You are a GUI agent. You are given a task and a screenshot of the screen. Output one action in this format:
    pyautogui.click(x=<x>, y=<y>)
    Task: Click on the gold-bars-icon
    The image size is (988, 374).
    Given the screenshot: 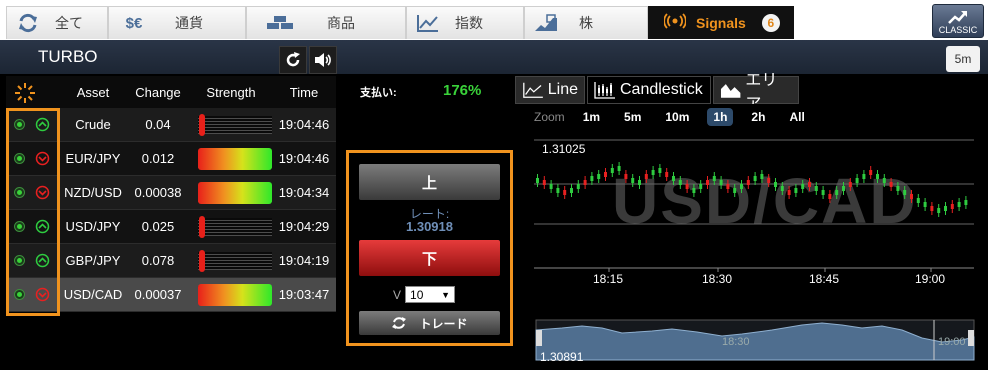 What is the action you would take?
    pyautogui.click(x=280, y=23)
    